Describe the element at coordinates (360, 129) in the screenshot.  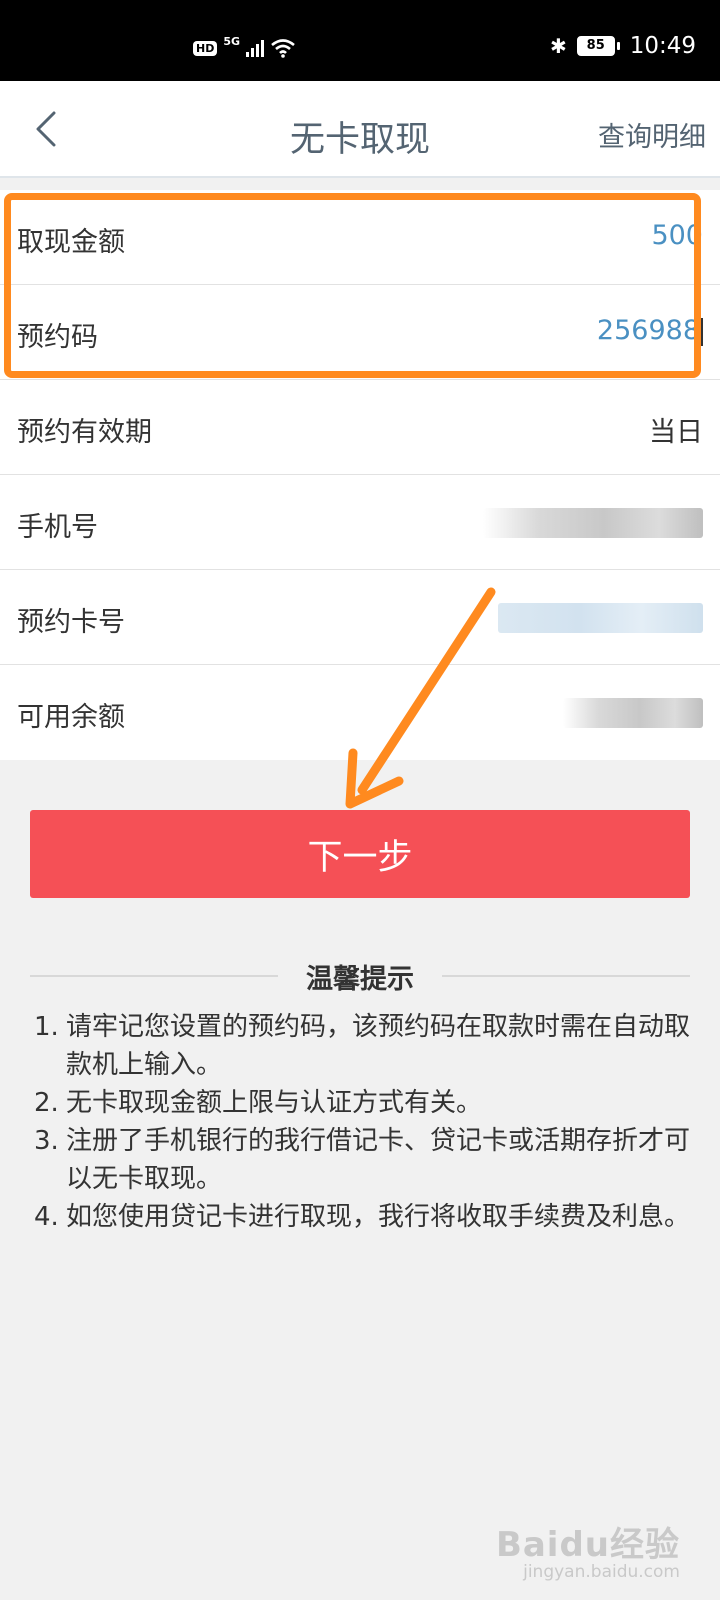
I see `nav-bar: 无卡取现 查询明细` at that location.